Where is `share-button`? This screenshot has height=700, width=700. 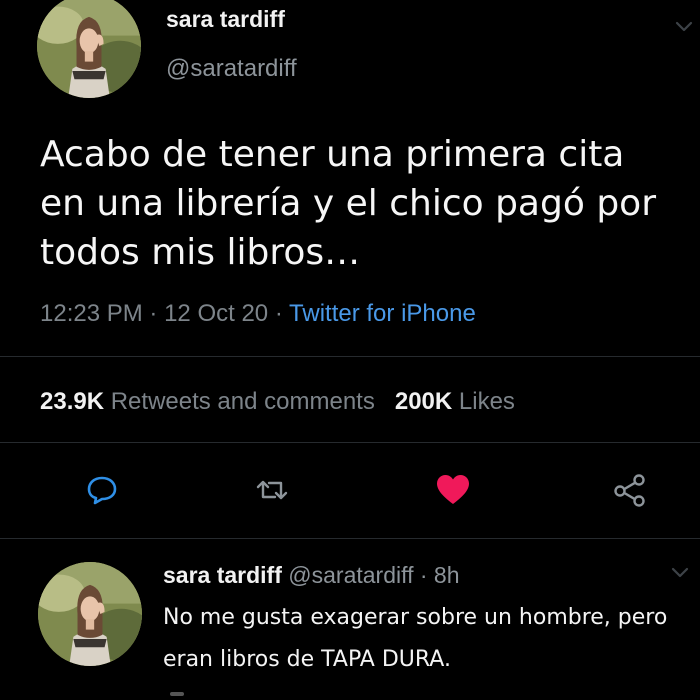 share-button is located at coordinates (630, 490).